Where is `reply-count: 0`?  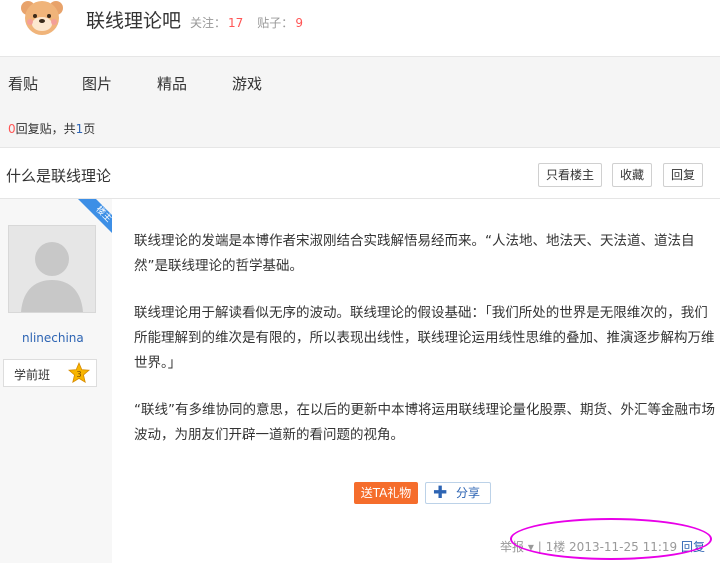 reply-count: 0 is located at coordinates (12, 129).